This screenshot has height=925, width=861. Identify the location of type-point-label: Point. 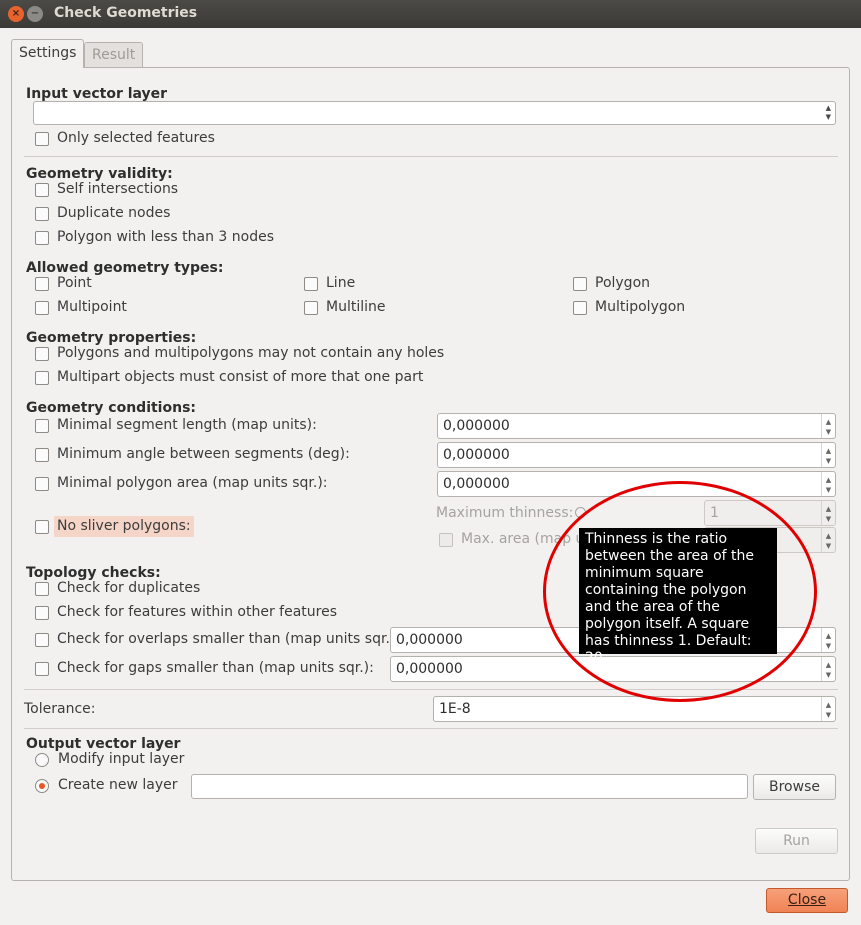
(74, 283).